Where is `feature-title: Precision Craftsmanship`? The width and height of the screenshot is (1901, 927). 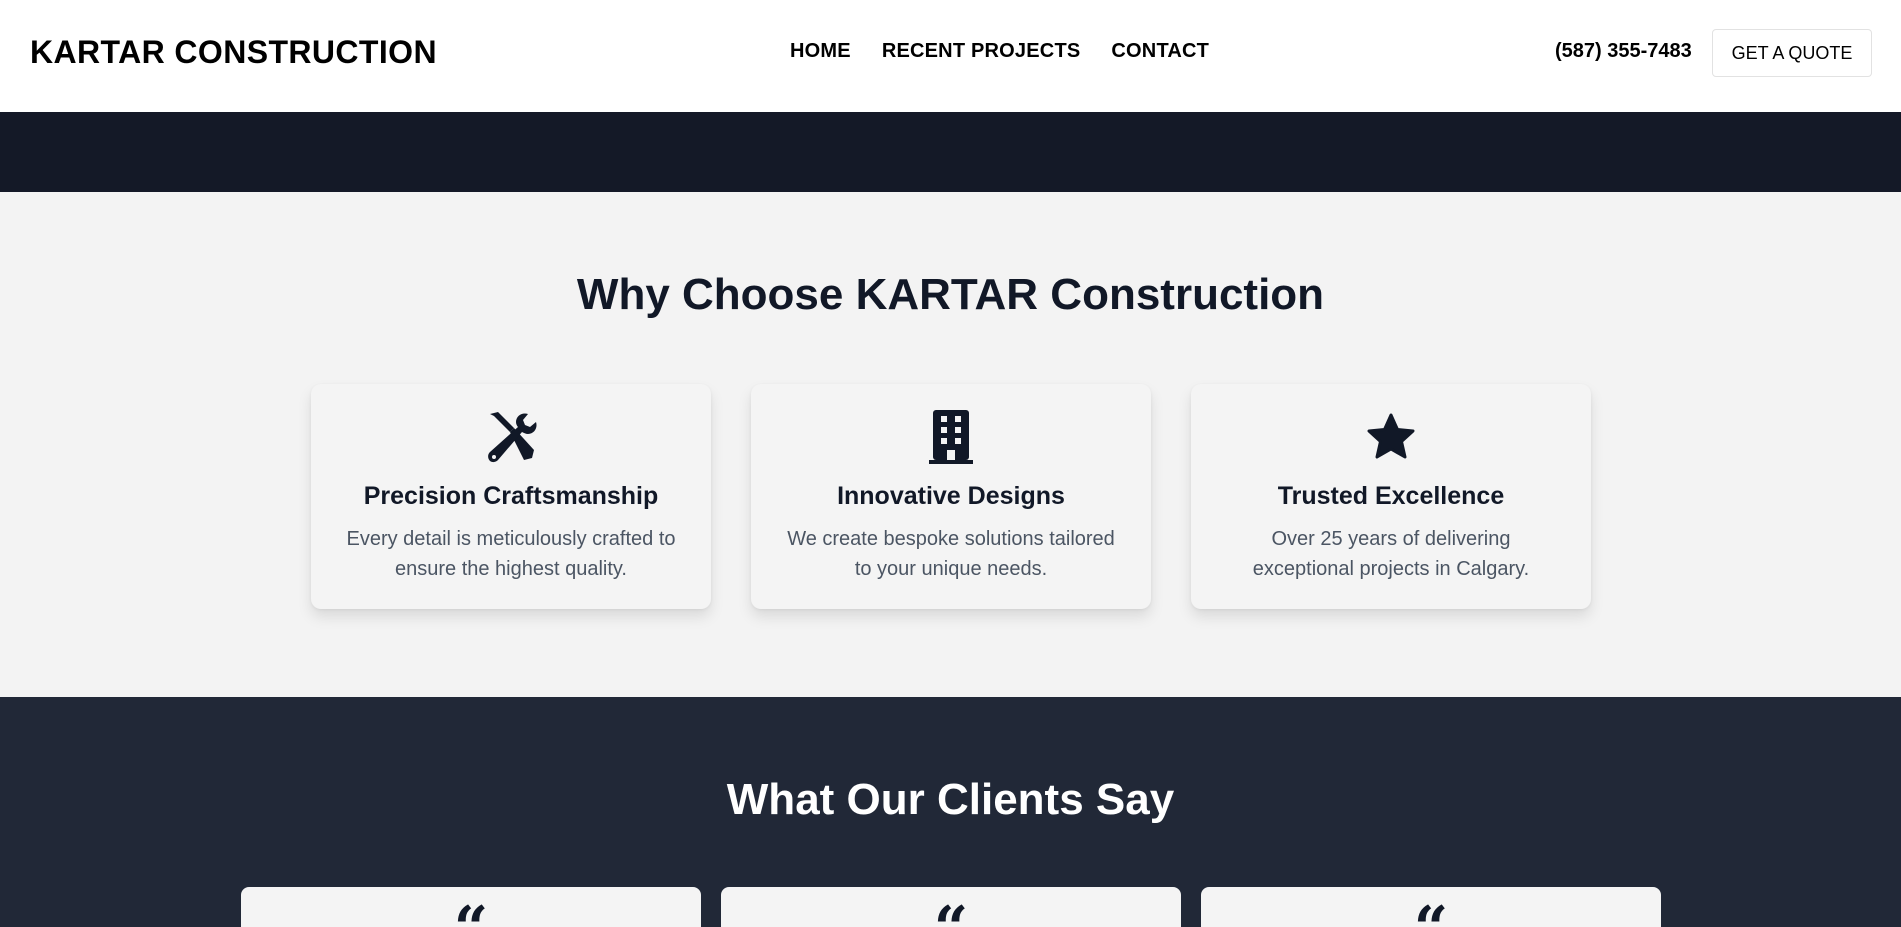 feature-title: Precision Craftsmanship is located at coordinates (511, 496).